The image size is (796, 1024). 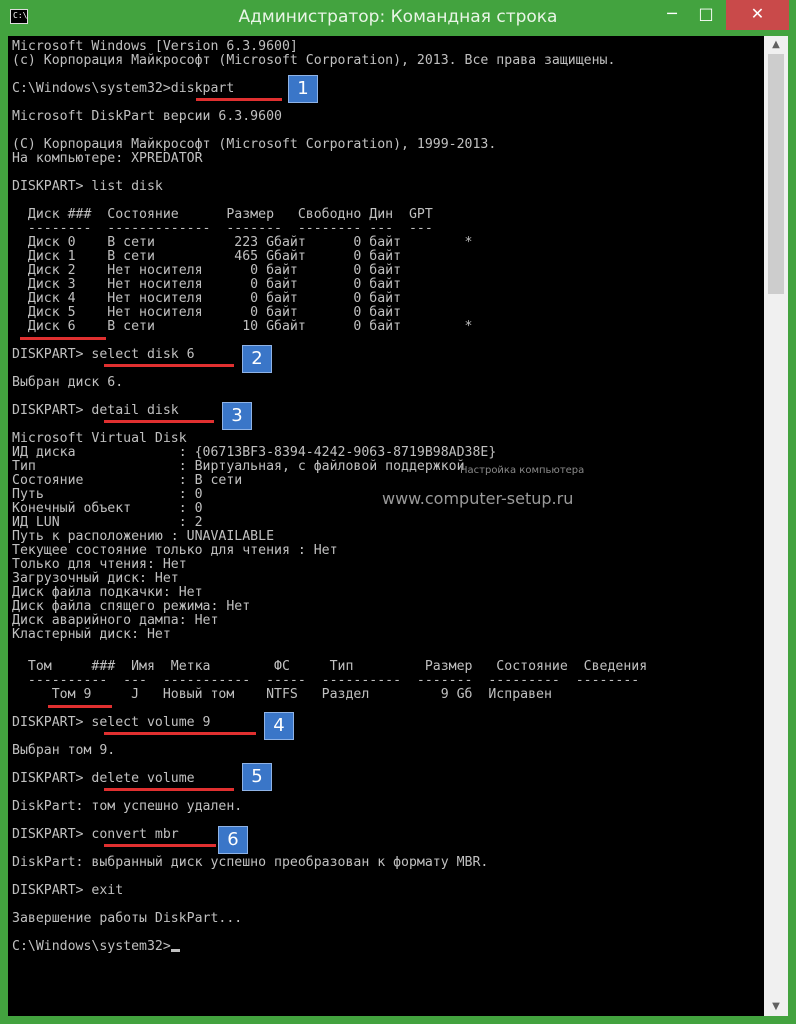 What do you see at coordinates (776, 526) in the screenshot?
I see `vertical-scrollbar: ▲ ▼` at bounding box center [776, 526].